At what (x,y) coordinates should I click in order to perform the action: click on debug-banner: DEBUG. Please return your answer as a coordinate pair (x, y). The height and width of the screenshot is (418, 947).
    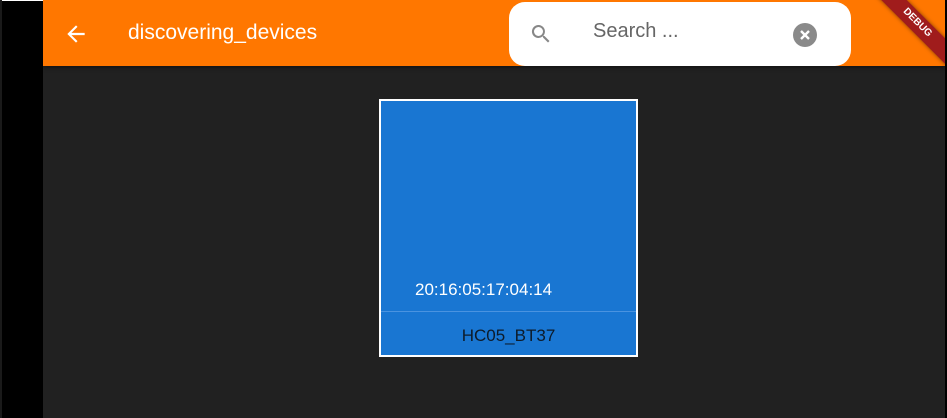
    Looking at the image, I should click on (906, 36).